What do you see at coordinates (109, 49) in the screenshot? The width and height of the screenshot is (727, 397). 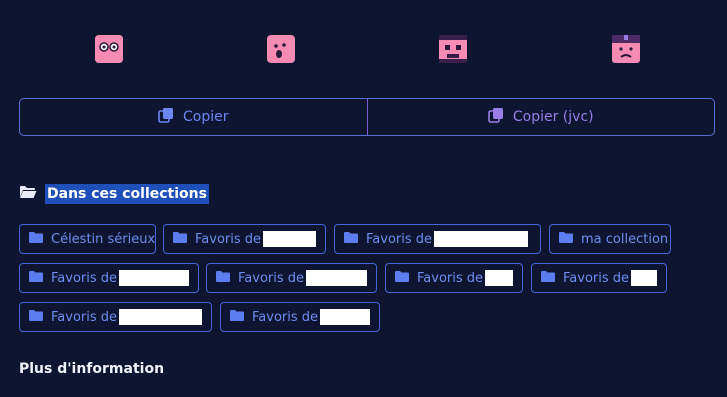 I see `googly-eyes-face-icon` at bounding box center [109, 49].